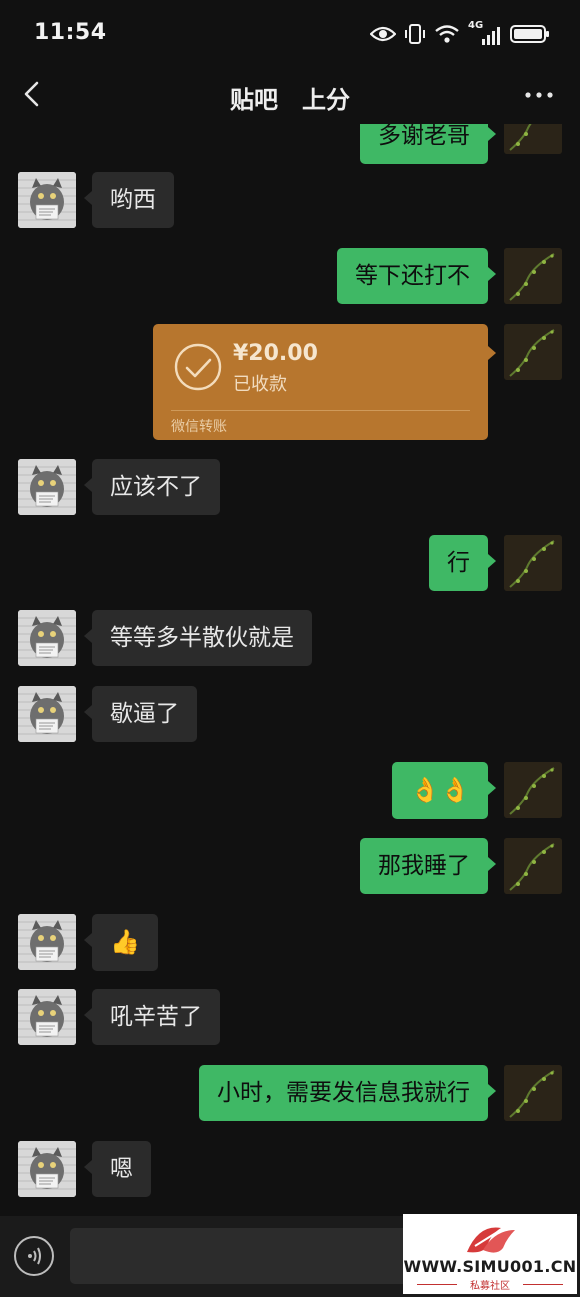 The image size is (580, 1297). What do you see at coordinates (491, 36) in the screenshot?
I see `signal-icon` at bounding box center [491, 36].